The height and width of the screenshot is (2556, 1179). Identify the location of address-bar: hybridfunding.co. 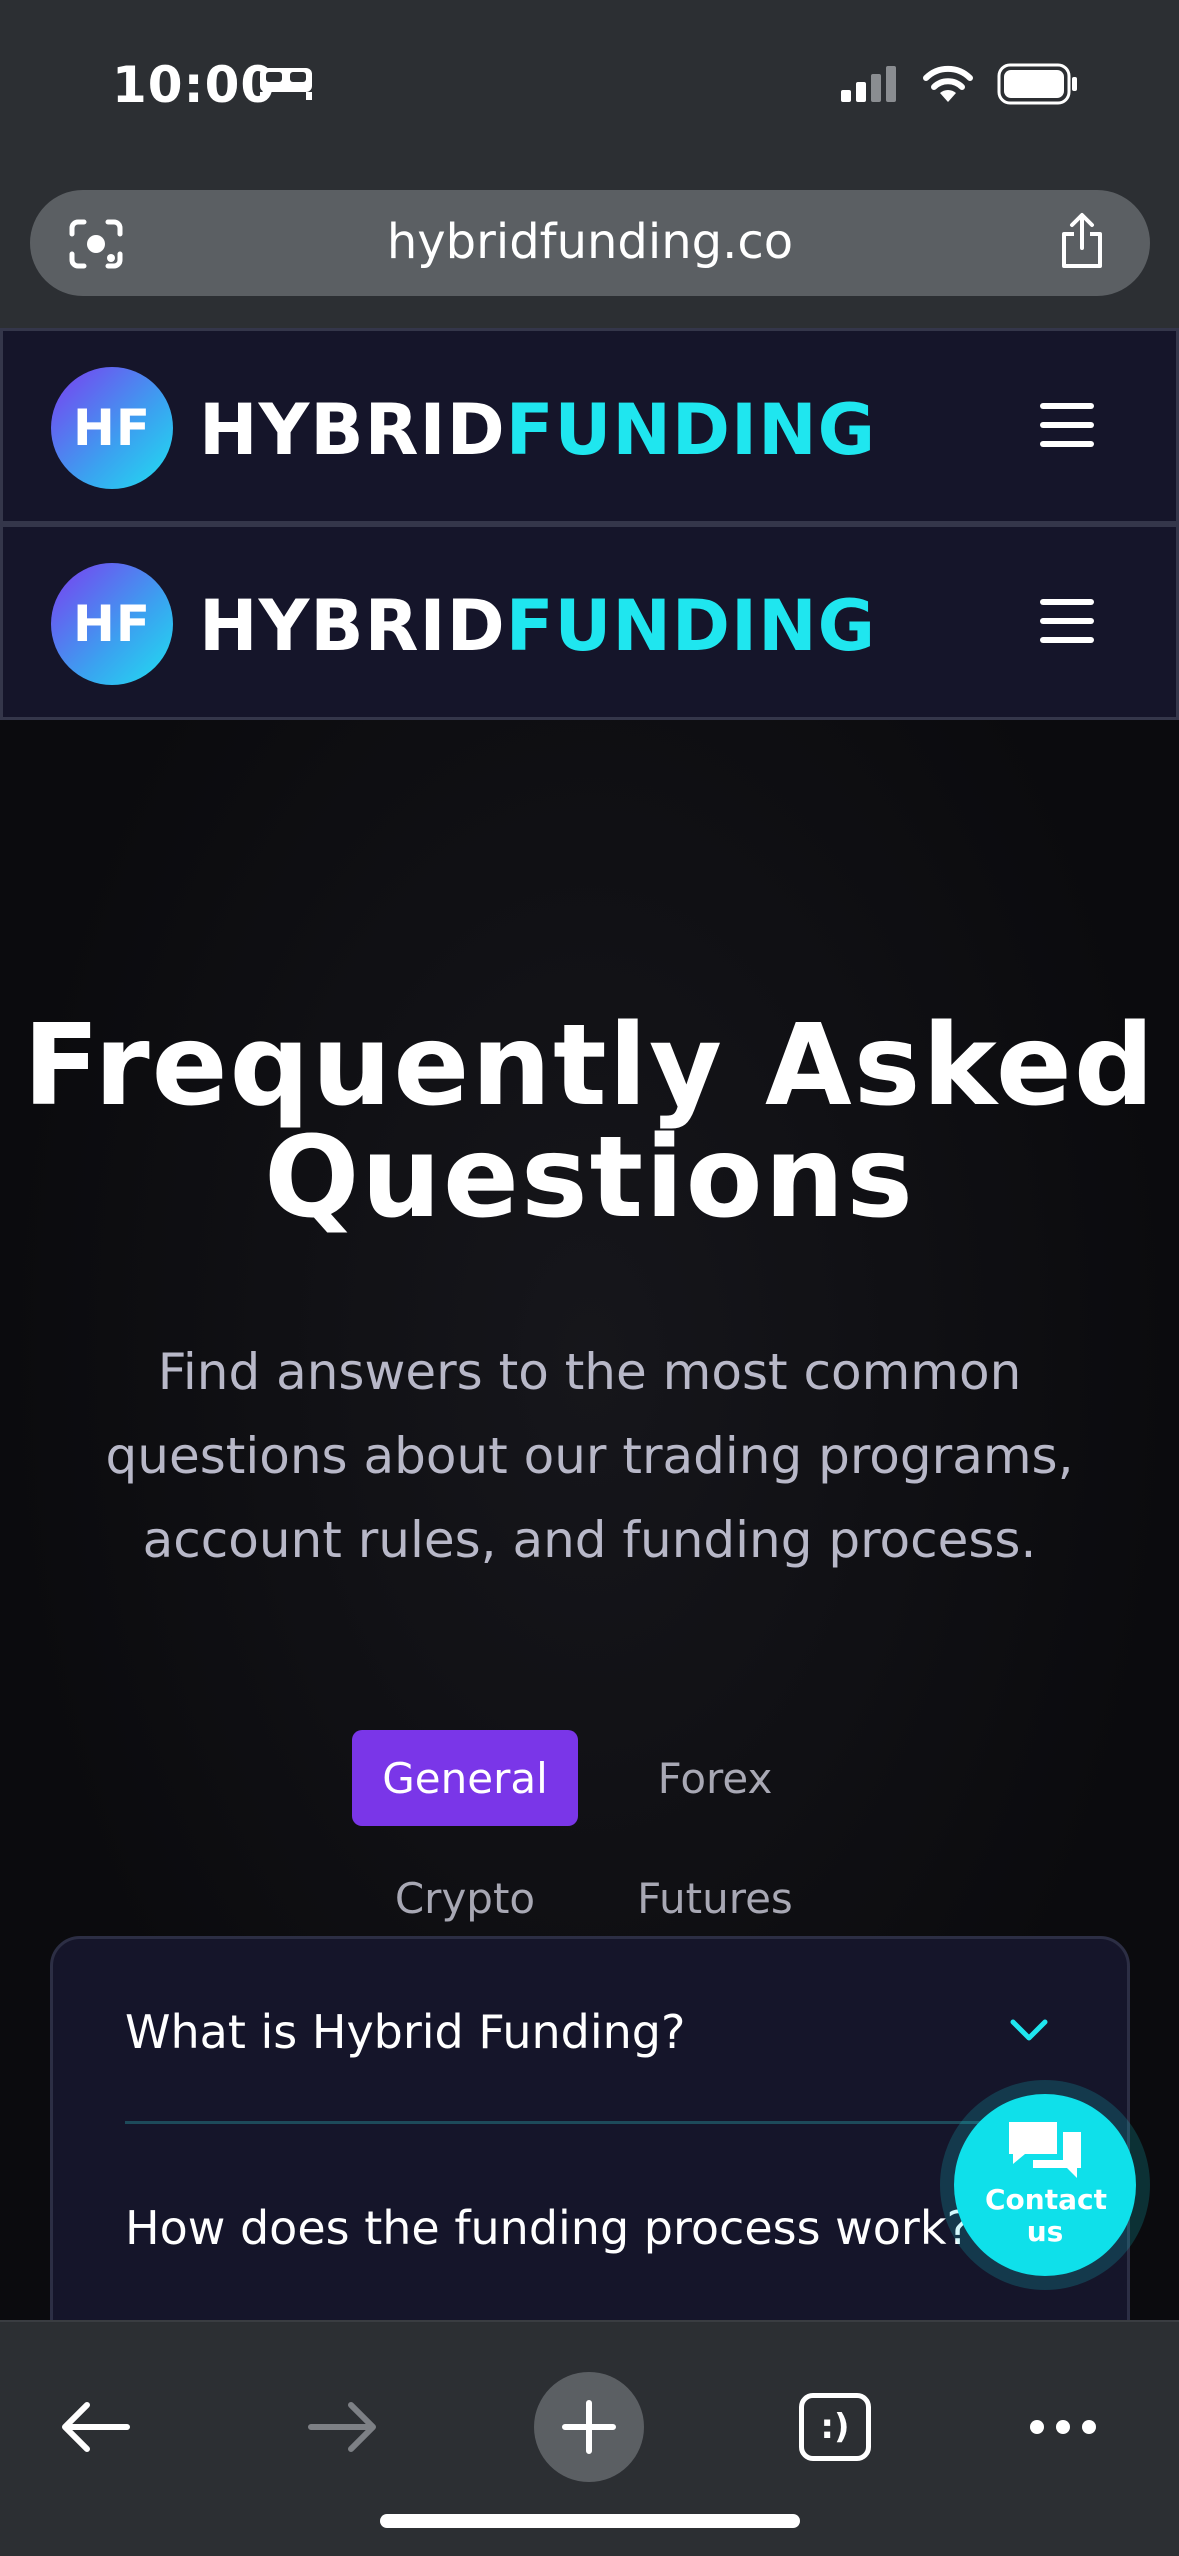
(590, 243).